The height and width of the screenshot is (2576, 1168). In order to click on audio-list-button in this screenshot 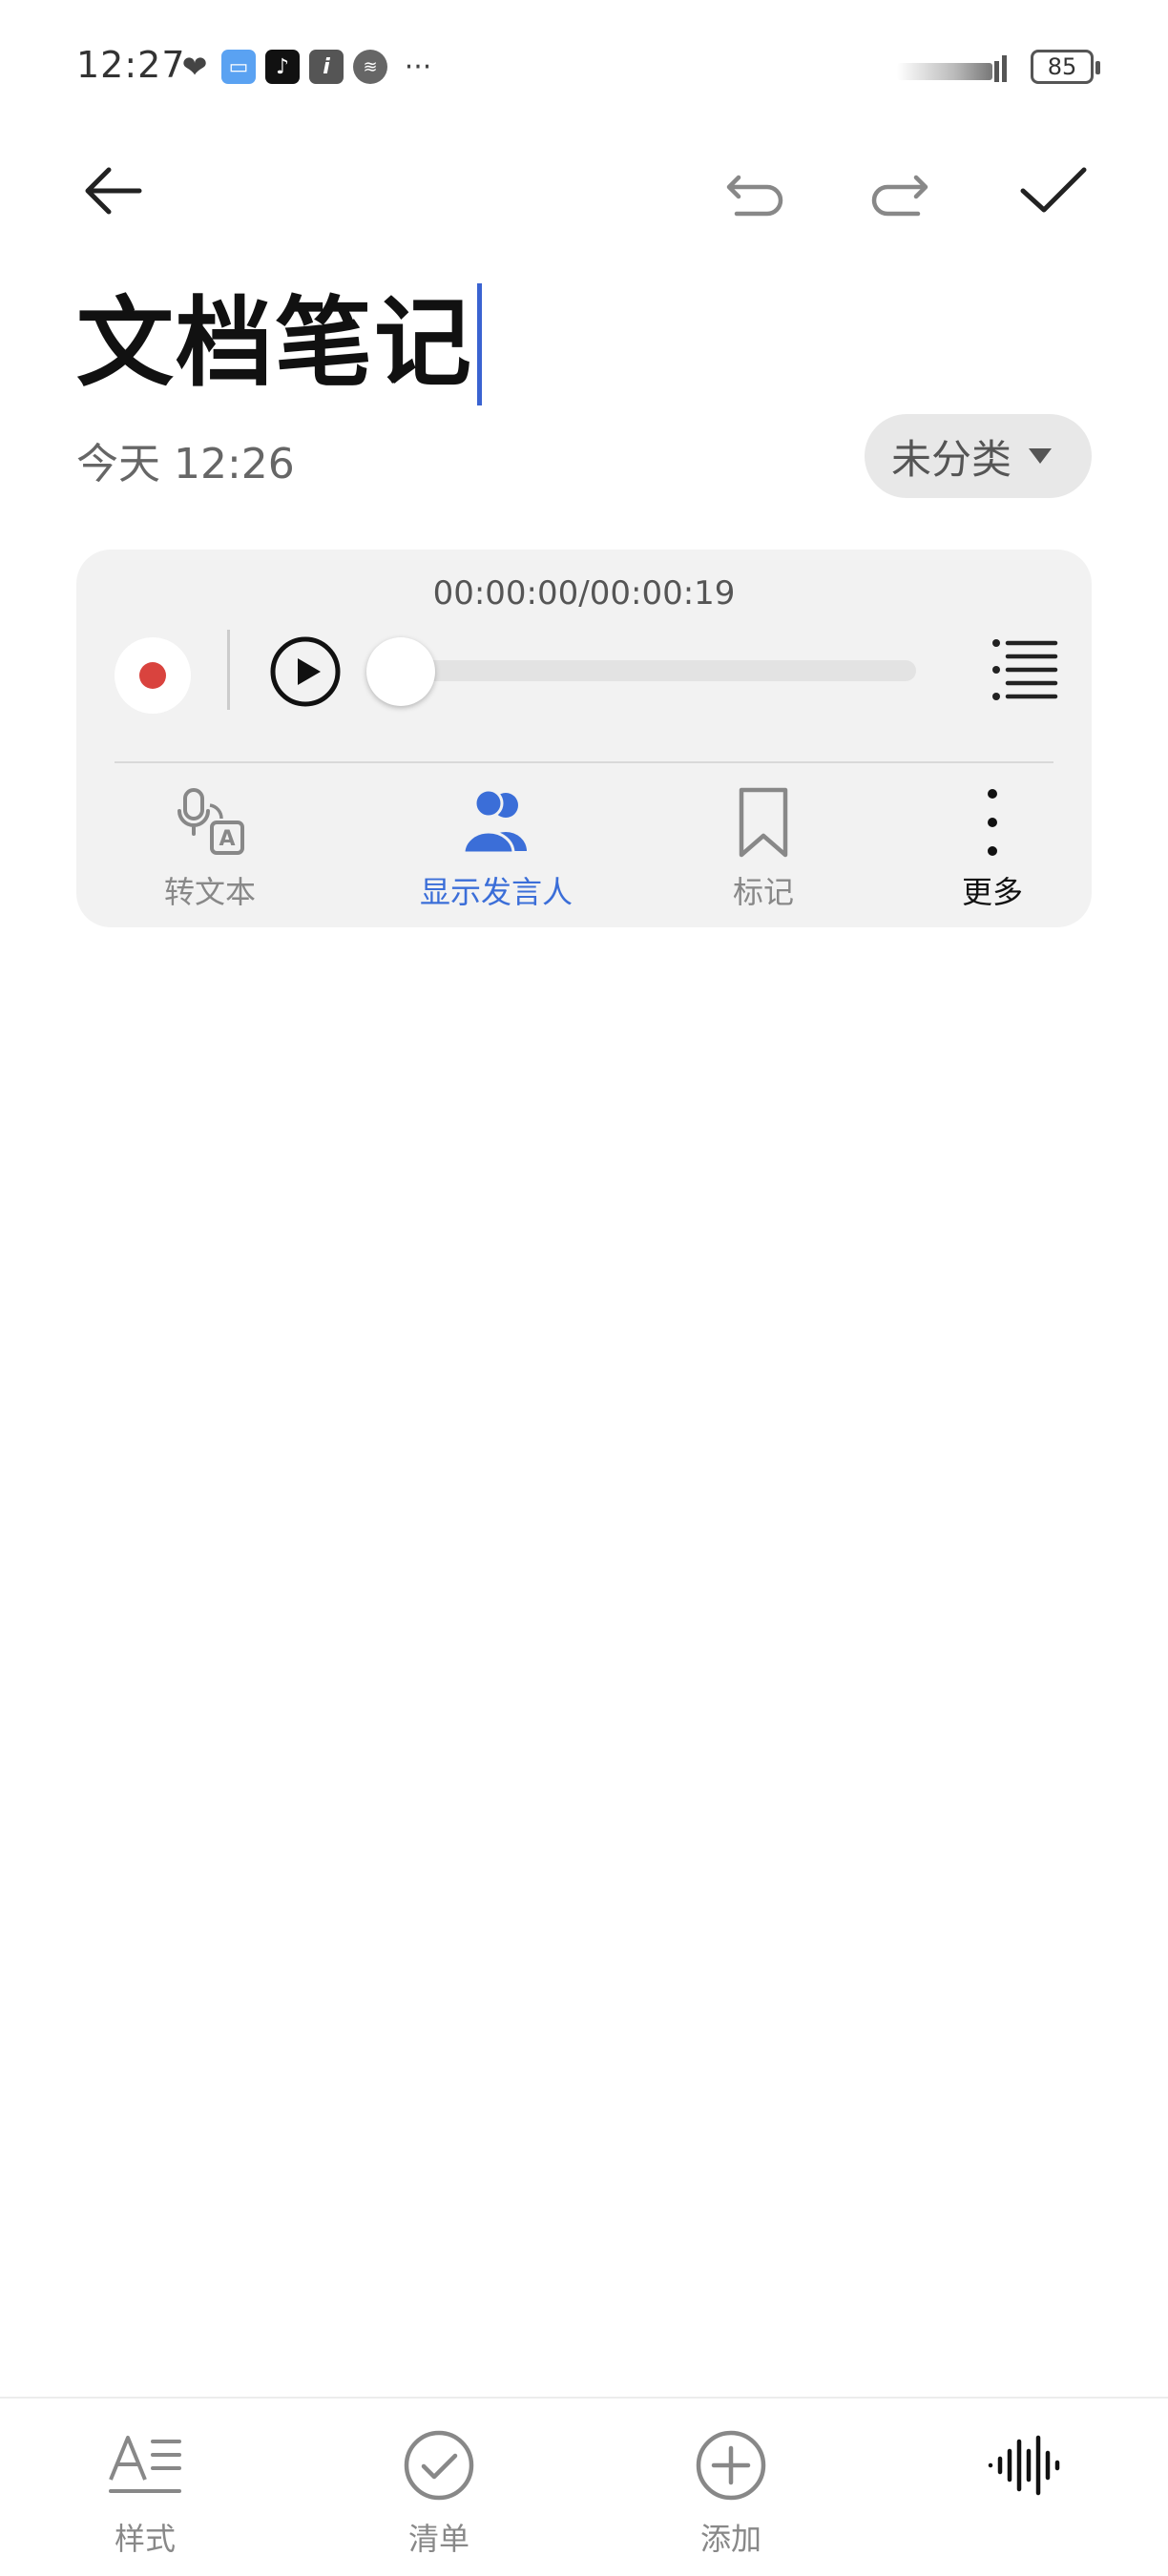, I will do `click(1025, 670)`.